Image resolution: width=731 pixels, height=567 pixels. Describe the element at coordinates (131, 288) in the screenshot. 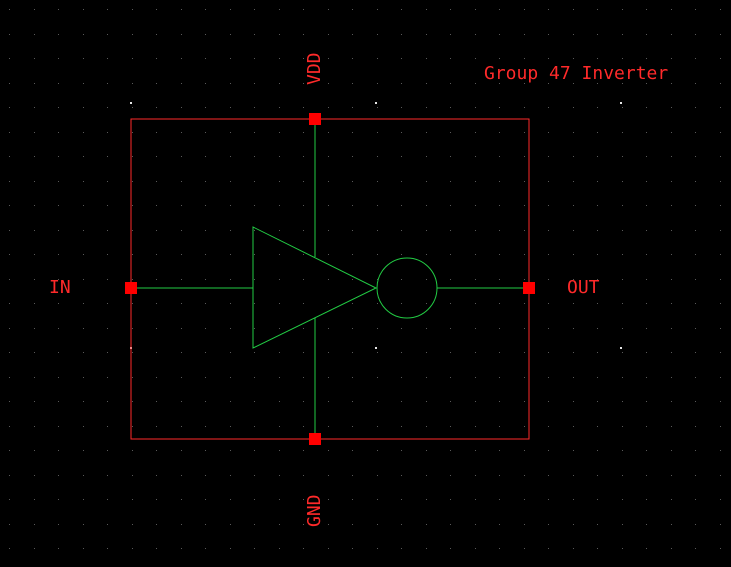

I see `pin-in-marker` at that location.